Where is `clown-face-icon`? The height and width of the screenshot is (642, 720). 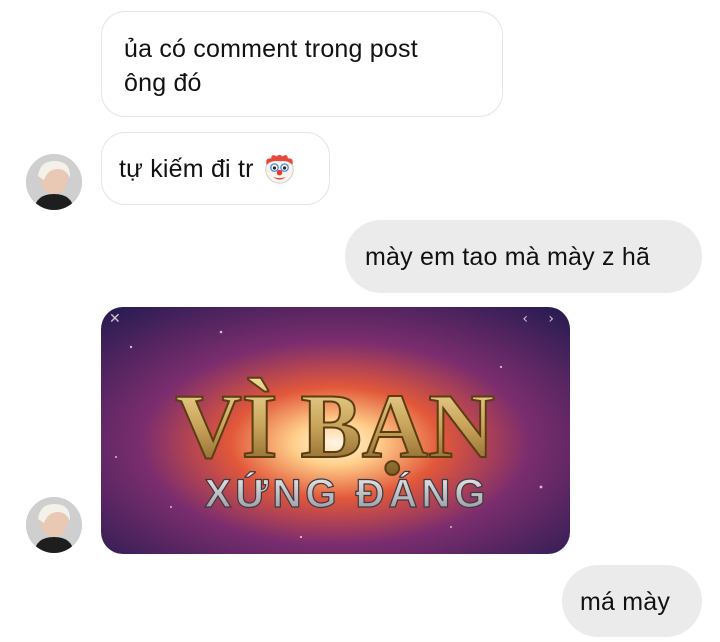 clown-face-icon is located at coordinates (279, 168).